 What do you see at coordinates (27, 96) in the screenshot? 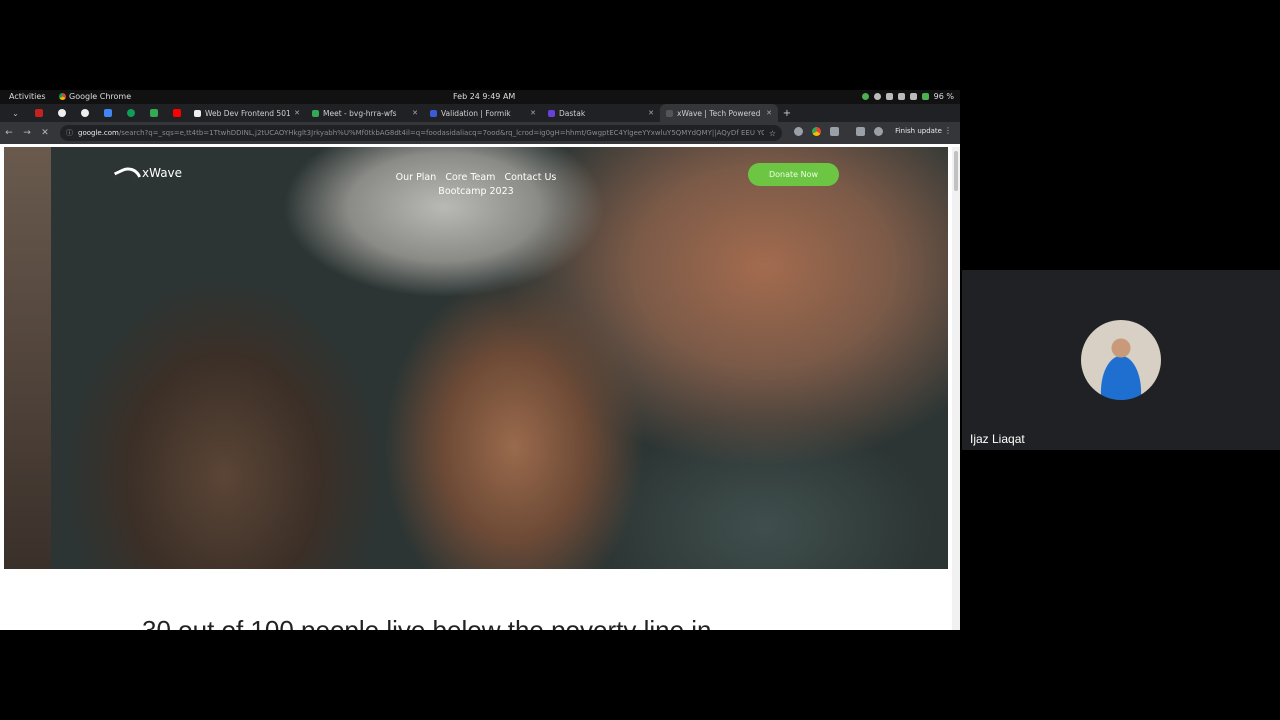
I see `activities-button: Activities` at bounding box center [27, 96].